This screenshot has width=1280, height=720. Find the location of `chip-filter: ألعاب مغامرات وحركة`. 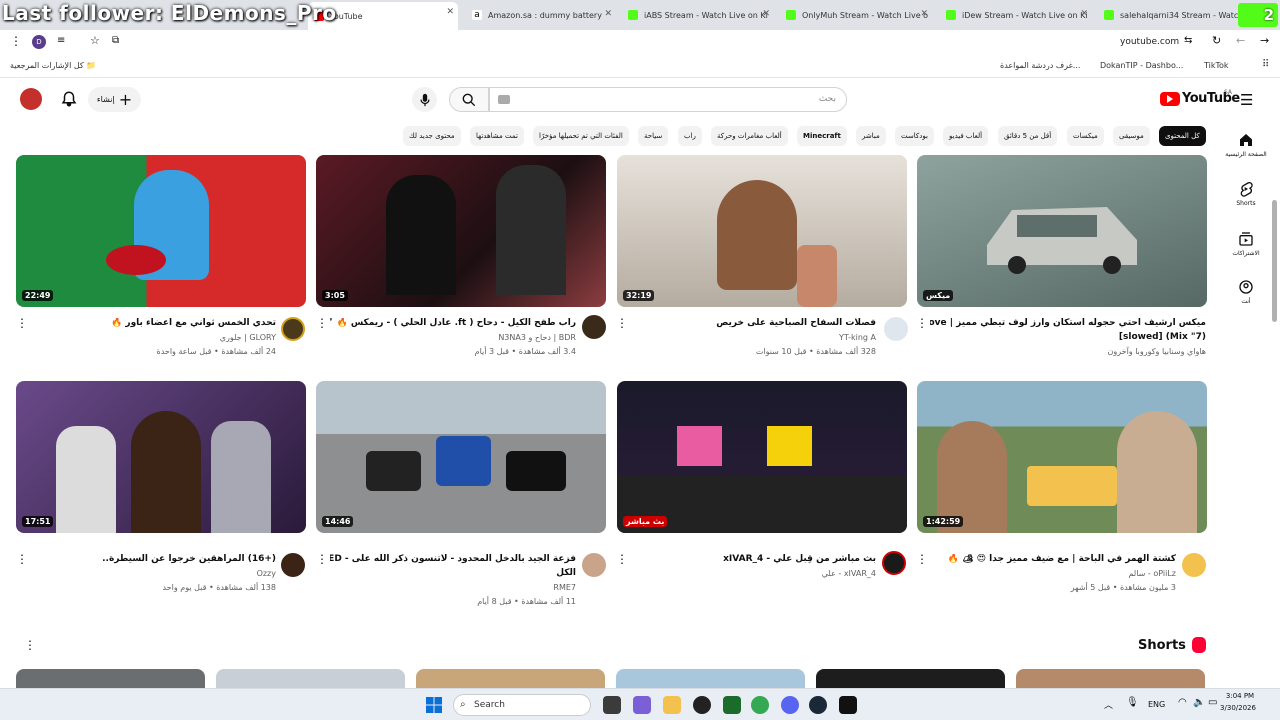

chip-filter: ألعاب مغامرات وحركة is located at coordinates (749, 136).